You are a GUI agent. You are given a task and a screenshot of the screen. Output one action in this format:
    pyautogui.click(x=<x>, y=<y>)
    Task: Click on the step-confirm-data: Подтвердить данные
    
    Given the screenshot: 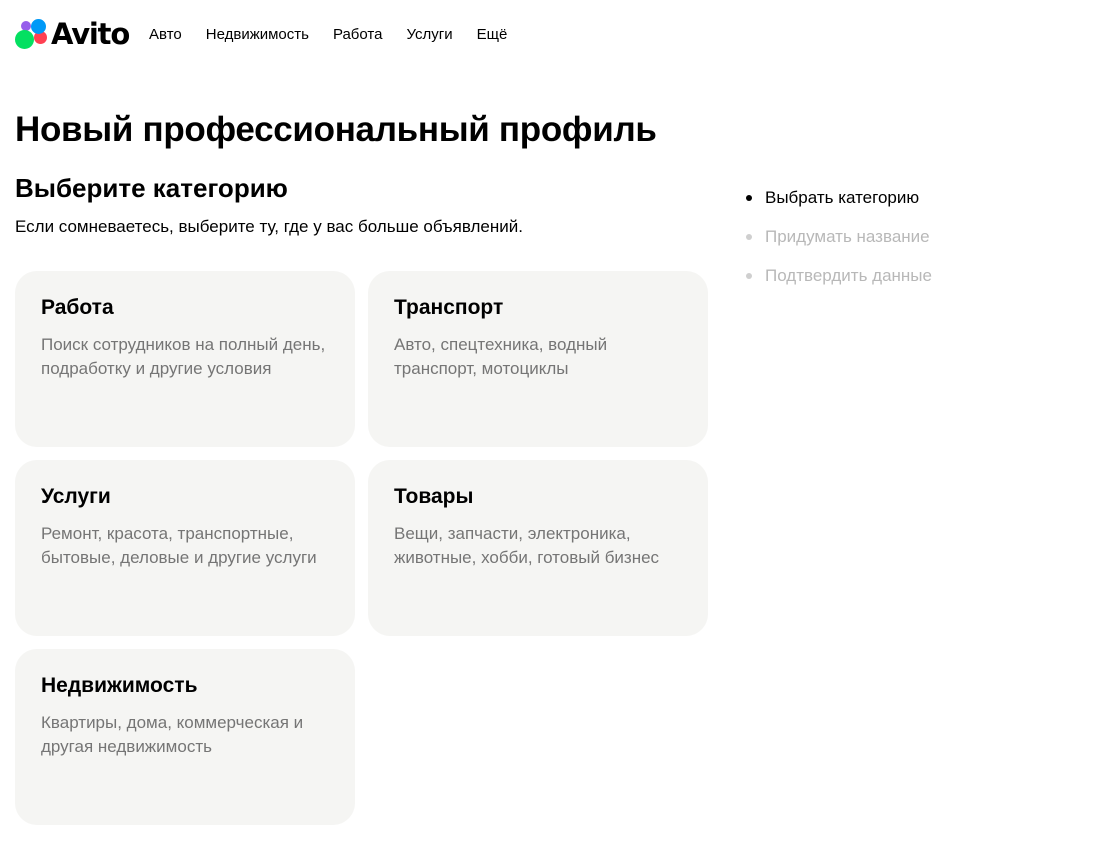 What is the action you would take?
    pyautogui.click(x=839, y=276)
    